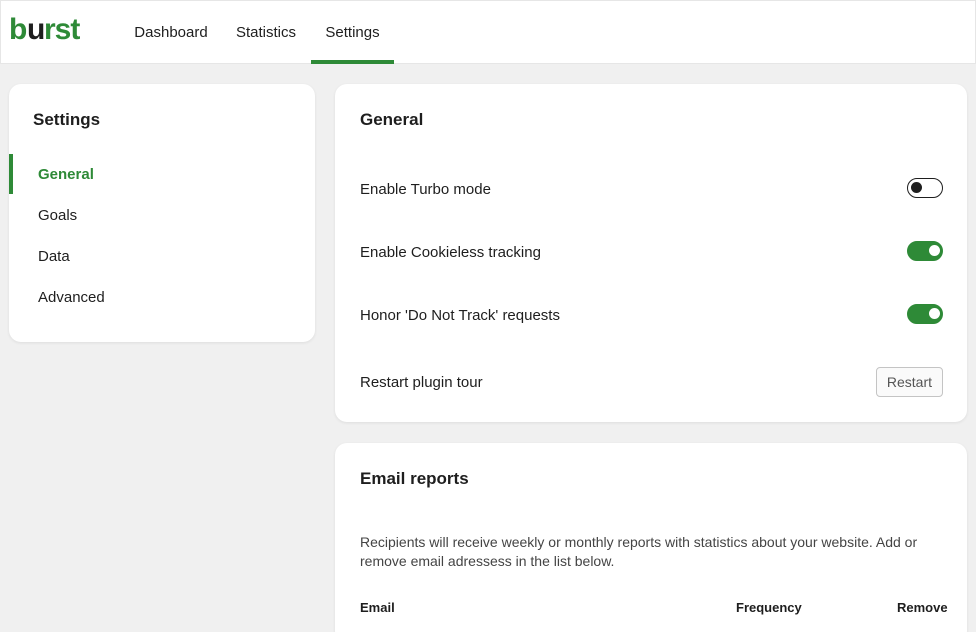 Image resolution: width=976 pixels, height=632 pixels. Describe the element at coordinates (71, 297) in the screenshot. I see `sidebar-item-label: Advanced` at that location.